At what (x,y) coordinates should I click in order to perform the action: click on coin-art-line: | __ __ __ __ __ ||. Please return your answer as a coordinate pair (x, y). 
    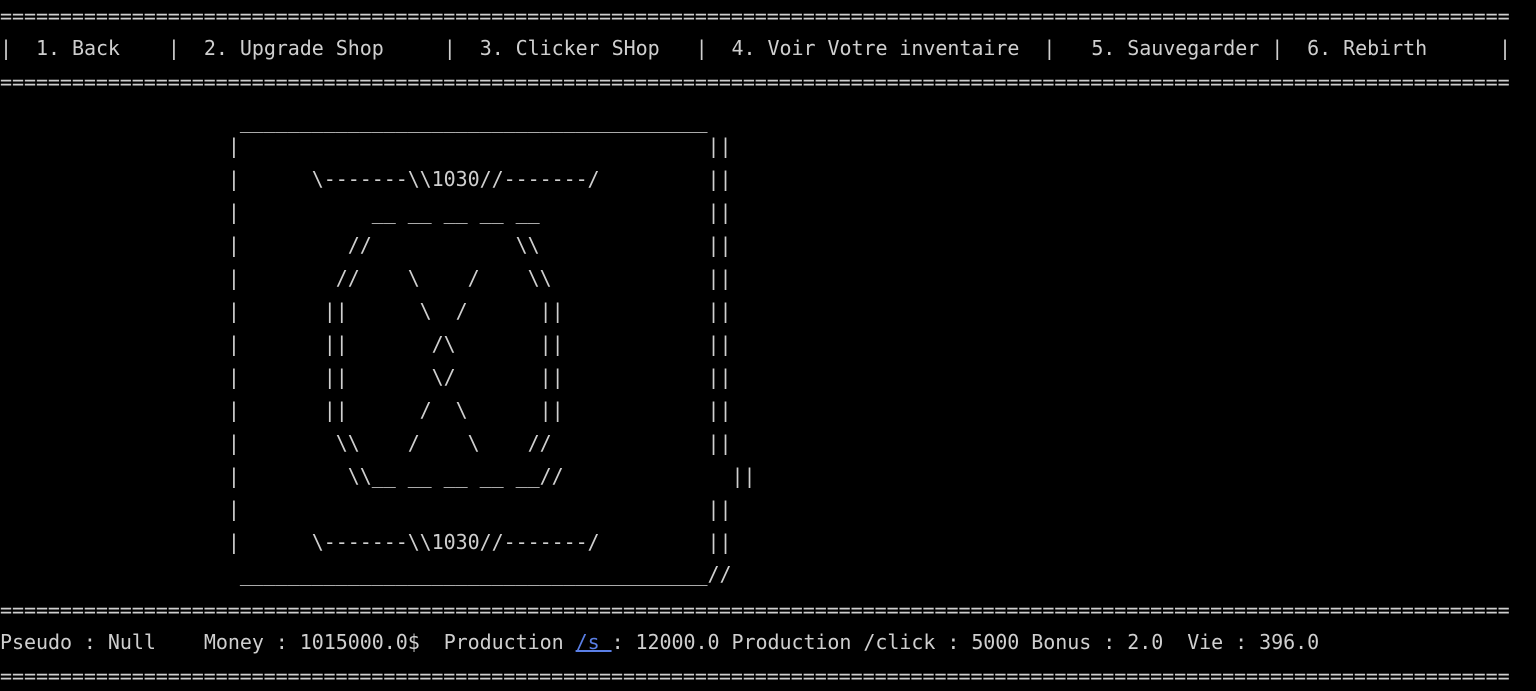
    Looking at the image, I should click on (366, 212).